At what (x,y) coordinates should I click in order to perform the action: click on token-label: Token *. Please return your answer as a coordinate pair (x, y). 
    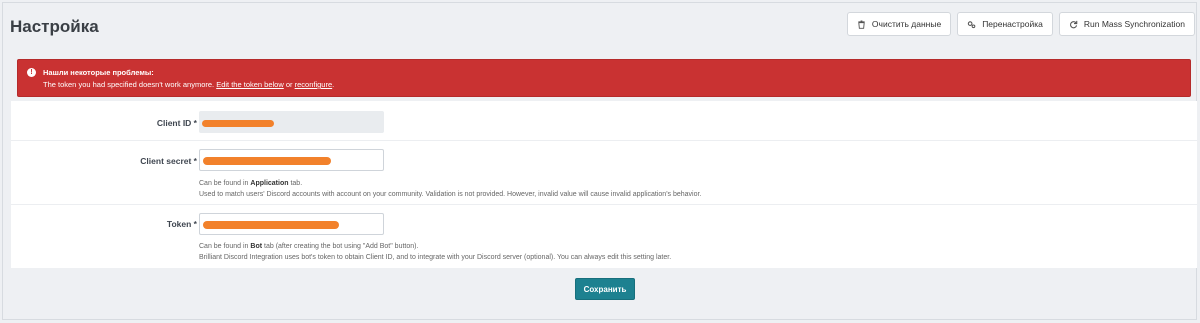
    Looking at the image, I should click on (181, 224).